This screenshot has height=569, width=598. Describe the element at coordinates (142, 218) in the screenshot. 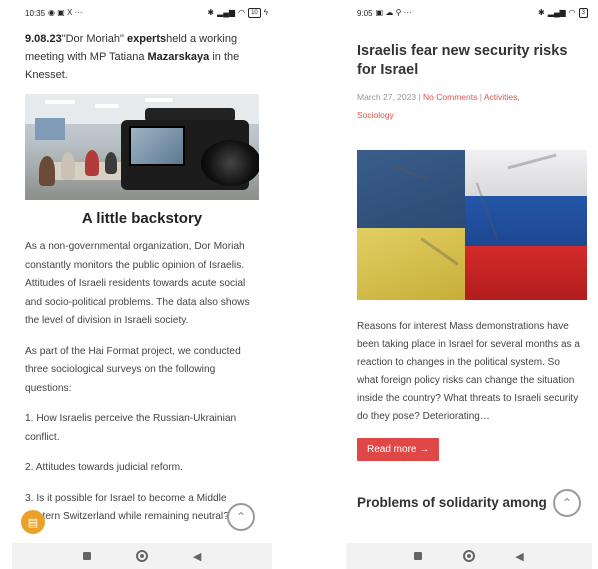

I see `section-heading: A little backstory` at that location.